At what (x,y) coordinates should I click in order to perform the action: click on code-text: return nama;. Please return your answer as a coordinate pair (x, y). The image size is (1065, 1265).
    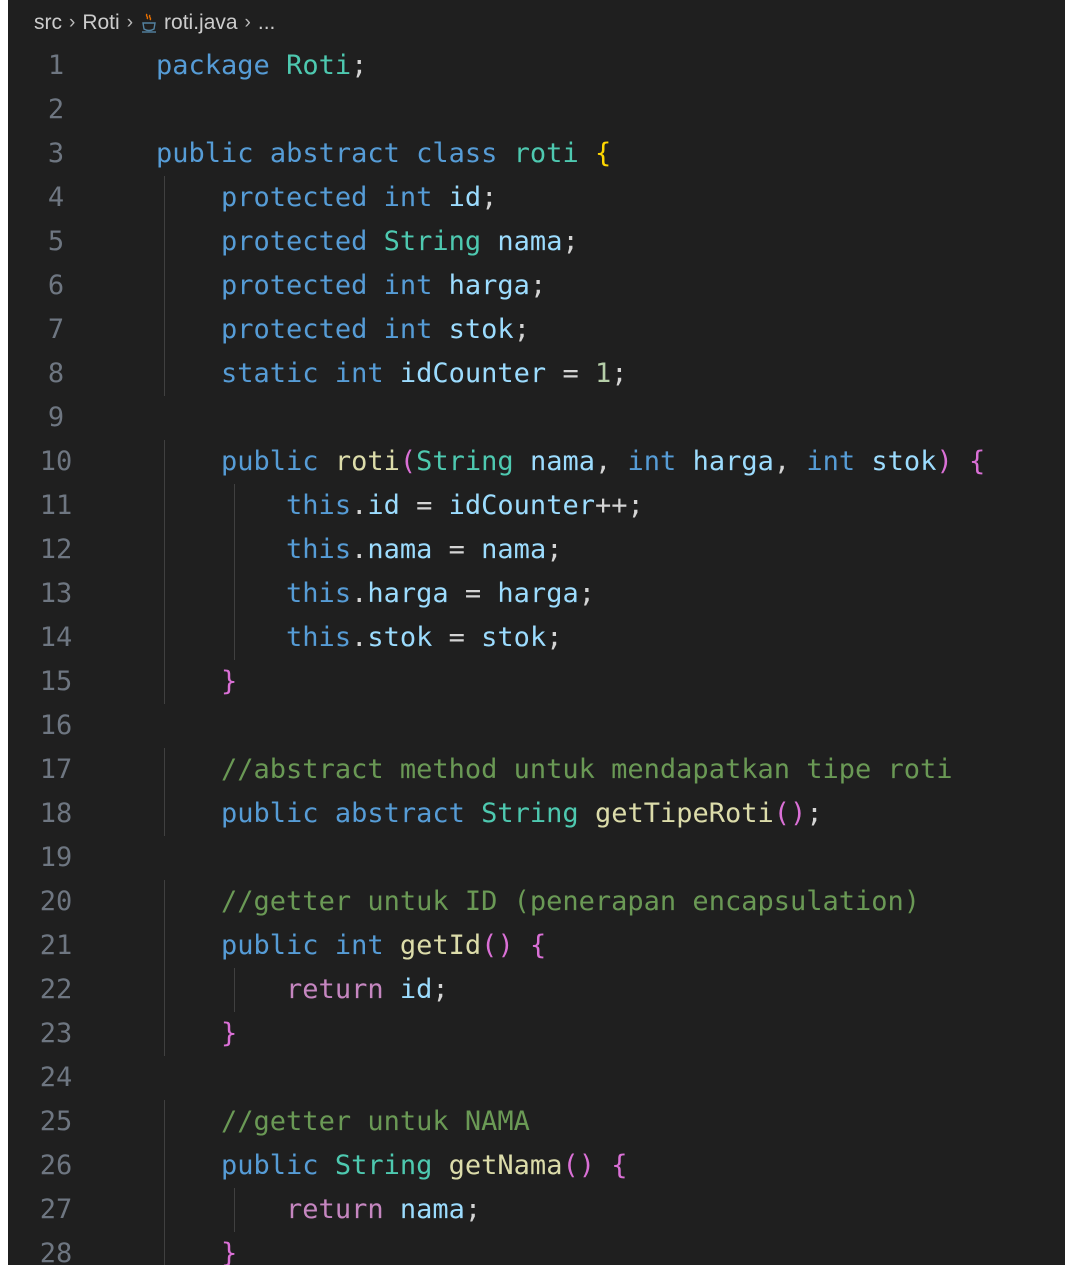
    Looking at the image, I should click on (384, 1209).